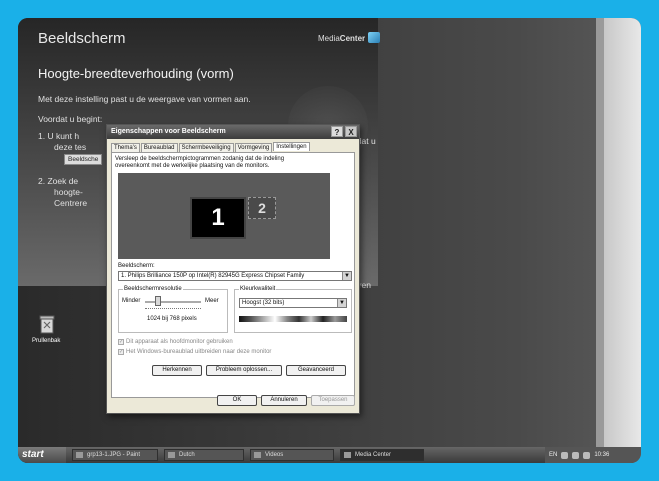 This screenshot has height=481, width=659. Describe the element at coordinates (83, 159) in the screenshot. I see `mc-display-button: Beeldsche` at that location.